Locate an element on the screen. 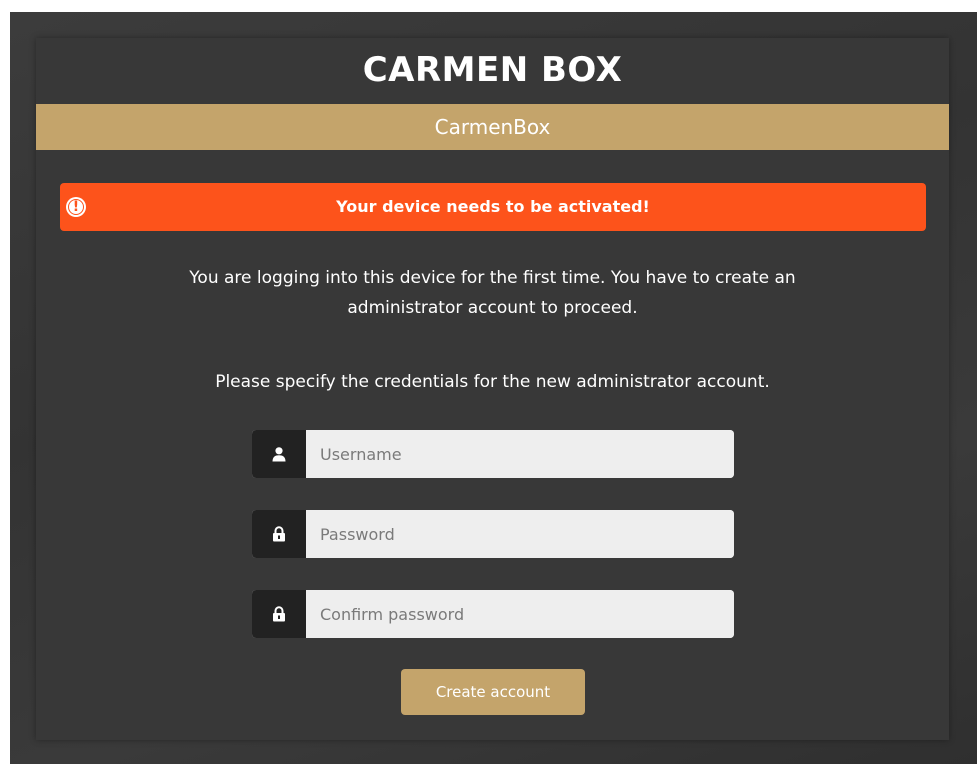 This screenshot has height=764, width=977. device-name: CarmenBox is located at coordinates (492, 127).